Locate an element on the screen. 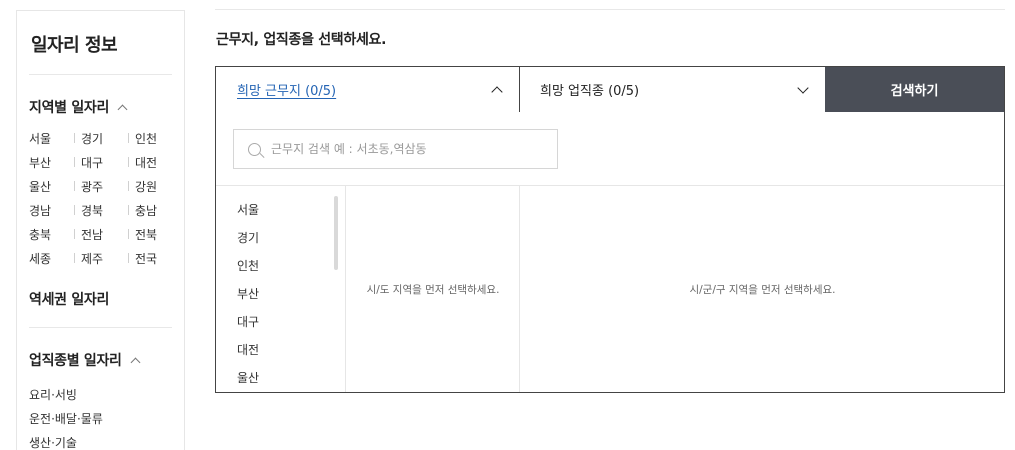  tab-region-label: 희망 근무지 (0/5) is located at coordinates (287, 91).